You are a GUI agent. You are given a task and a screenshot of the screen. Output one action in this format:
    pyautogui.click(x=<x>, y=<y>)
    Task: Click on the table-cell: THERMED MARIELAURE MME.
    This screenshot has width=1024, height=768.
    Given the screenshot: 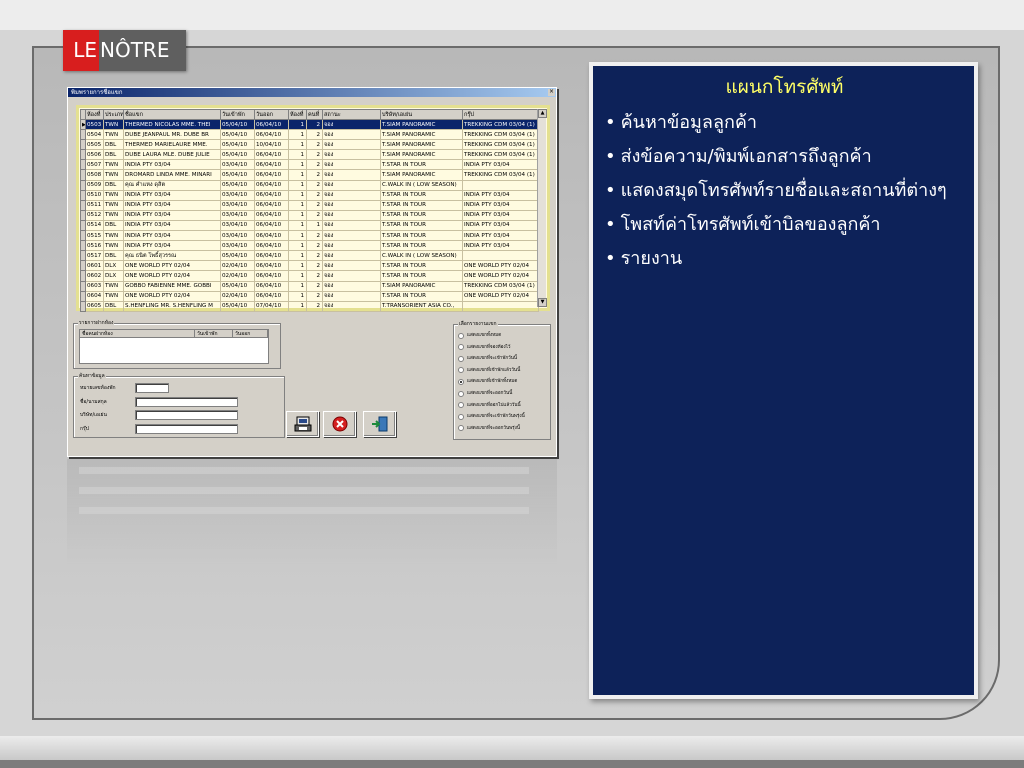 What is the action you would take?
    pyautogui.click(x=172, y=145)
    